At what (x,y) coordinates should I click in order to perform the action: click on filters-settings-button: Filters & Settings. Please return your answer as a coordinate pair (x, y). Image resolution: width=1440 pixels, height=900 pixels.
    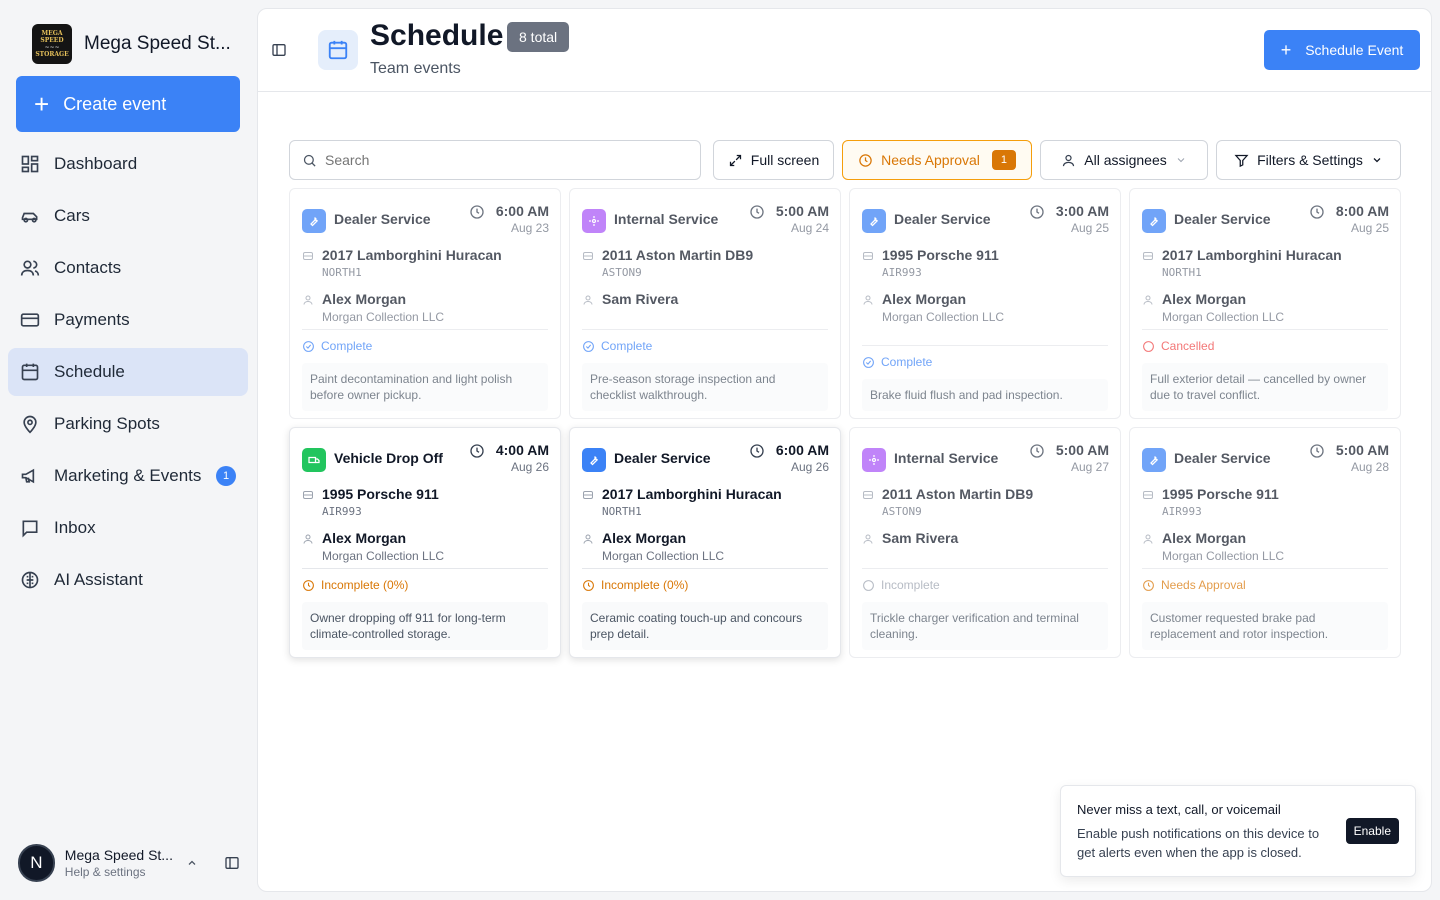
    Looking at the image, I should click on (1308, 160).